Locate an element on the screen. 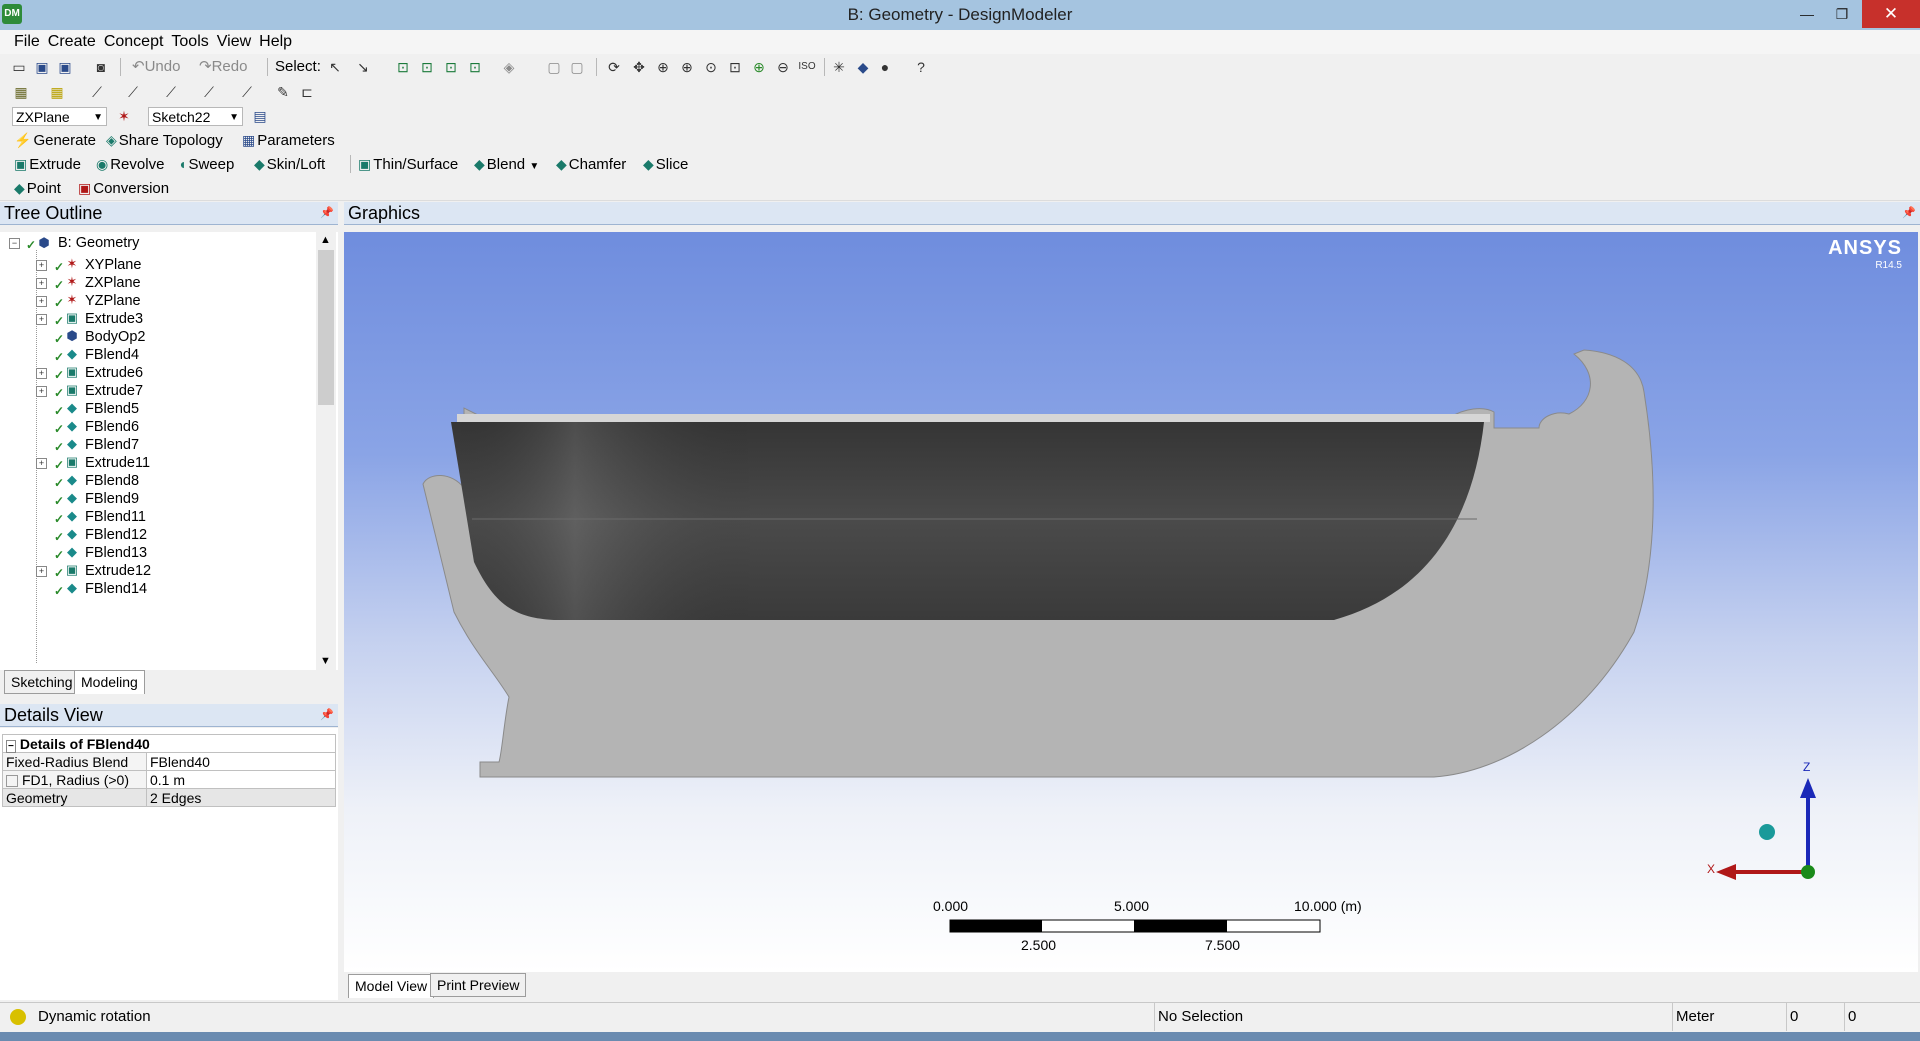 This screenshot has height=1041, width=1920. menu-create: Create is located at coordinates (72, 42).